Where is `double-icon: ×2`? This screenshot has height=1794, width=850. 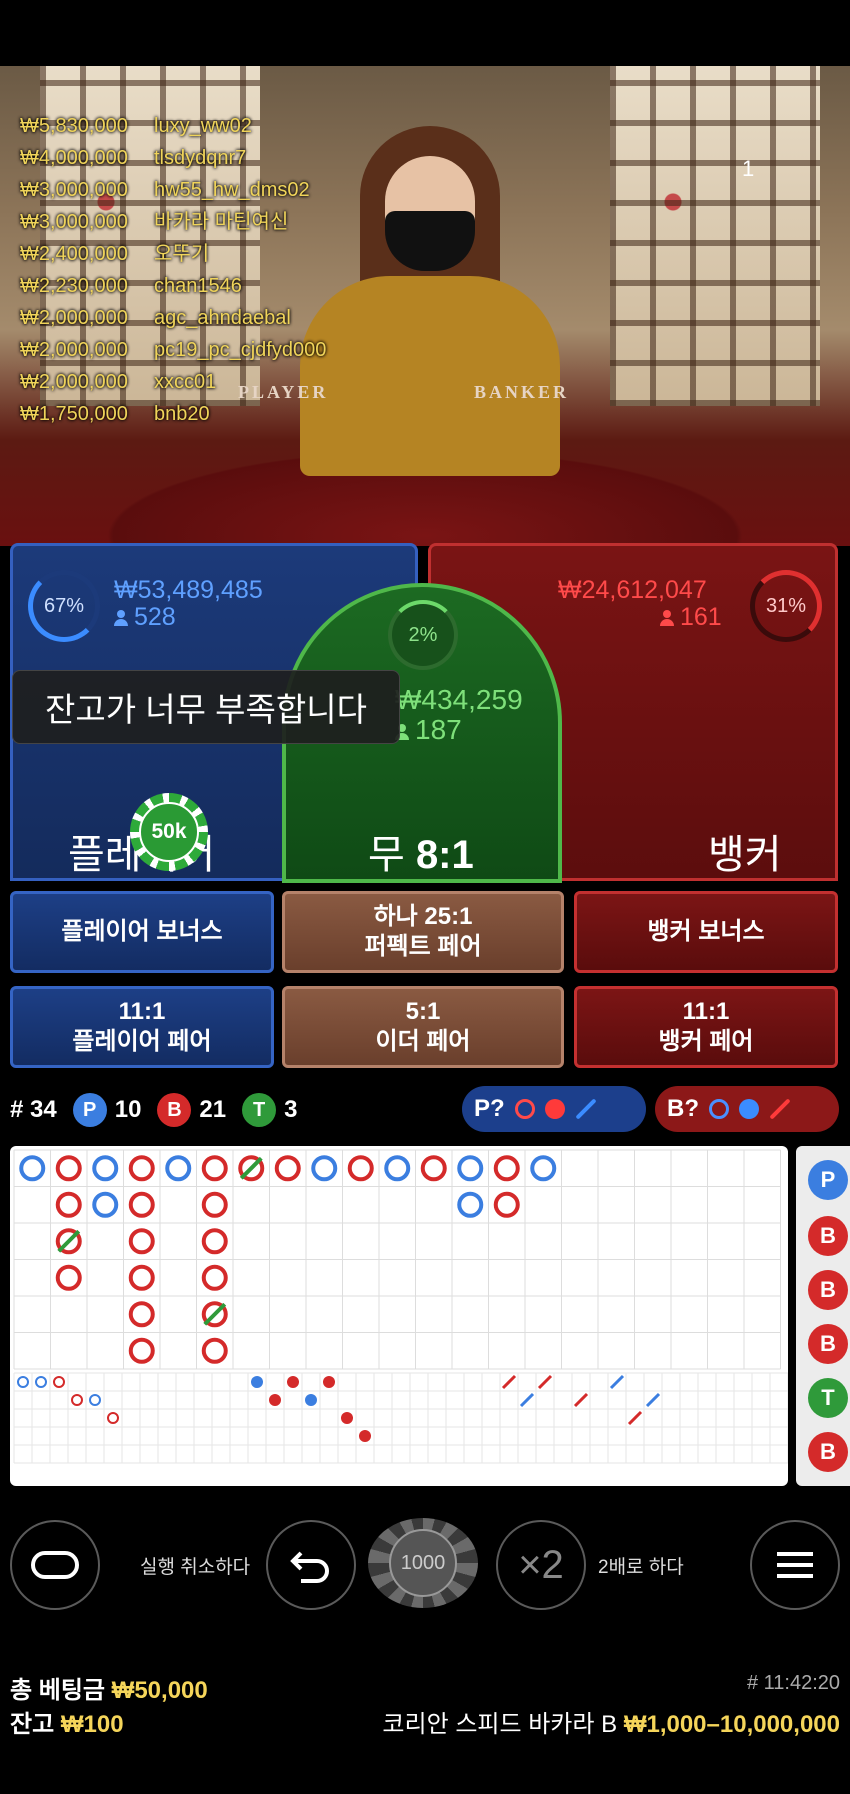 double-icon: ×2 is located at coordinates (541, 1564).